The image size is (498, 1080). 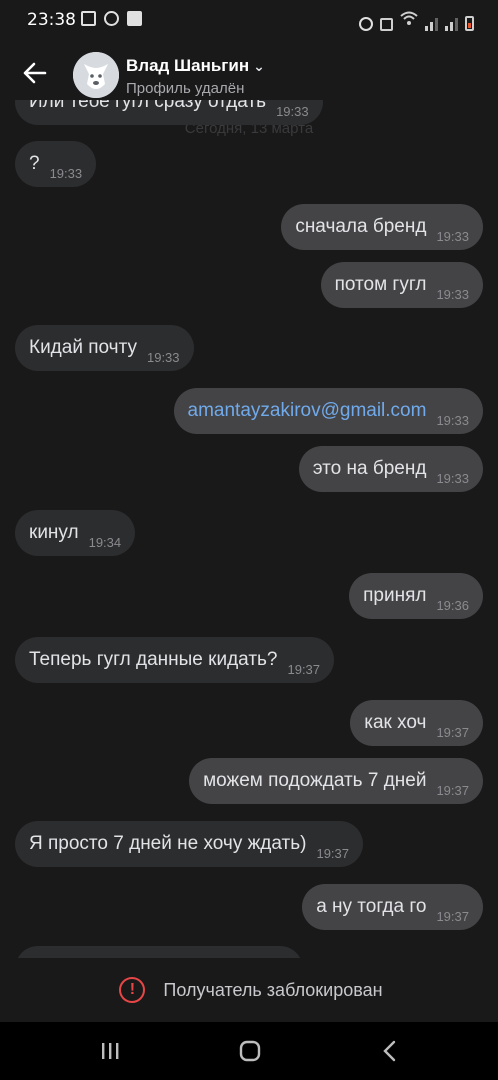 I want to click on message-bubble-incoming: Теперь гугл данные кидать? 19:37, so click(x=175, y=660).